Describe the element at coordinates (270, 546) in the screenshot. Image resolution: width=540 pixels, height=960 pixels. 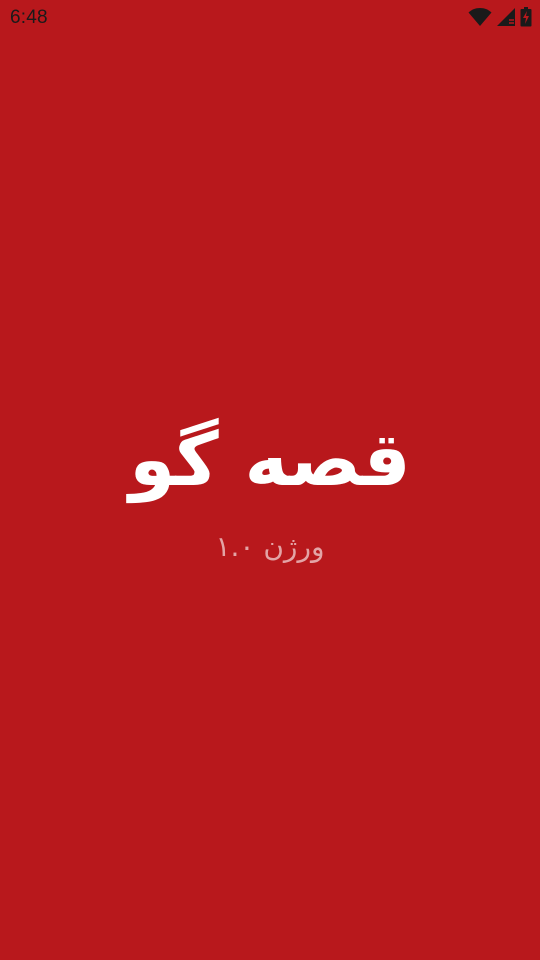
I see `version-label: ورژن ۱.۰` at that location.